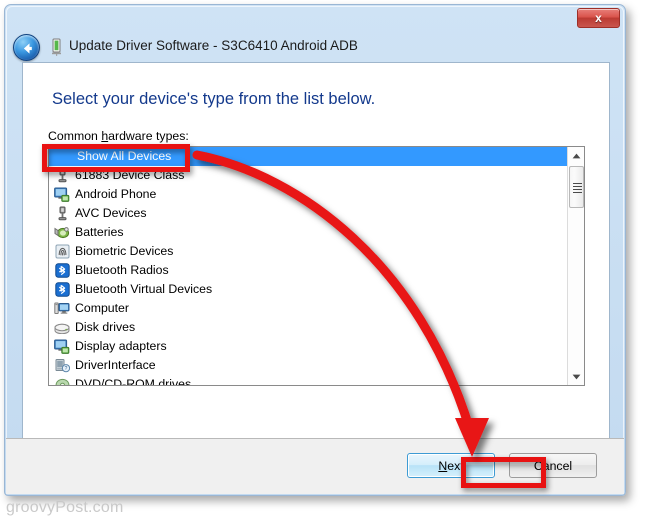  Describe the element at coordinates (122, 270) in the screenshot. I see `list-item-label: Bluetooth Radios` at that location.